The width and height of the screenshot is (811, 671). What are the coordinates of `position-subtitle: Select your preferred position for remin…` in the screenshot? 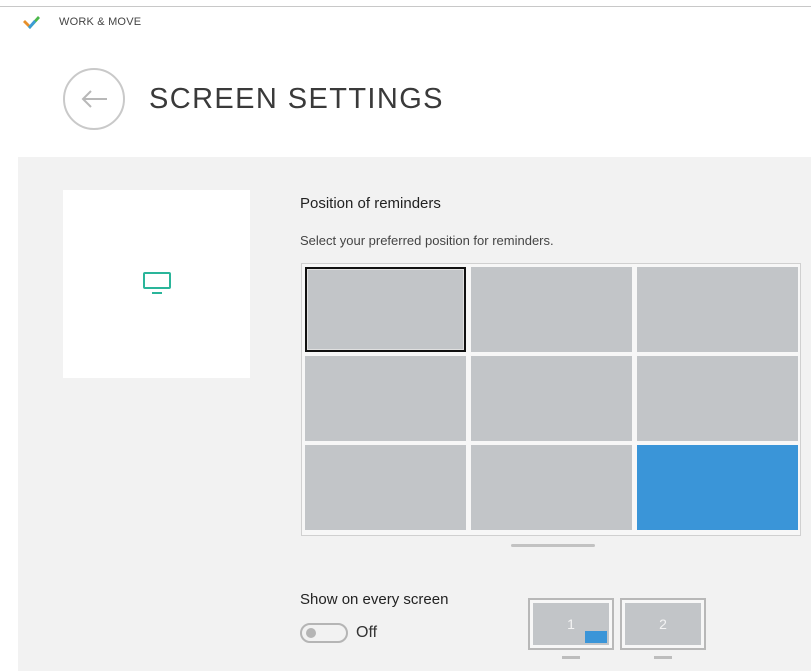 It's located at (427, 240).